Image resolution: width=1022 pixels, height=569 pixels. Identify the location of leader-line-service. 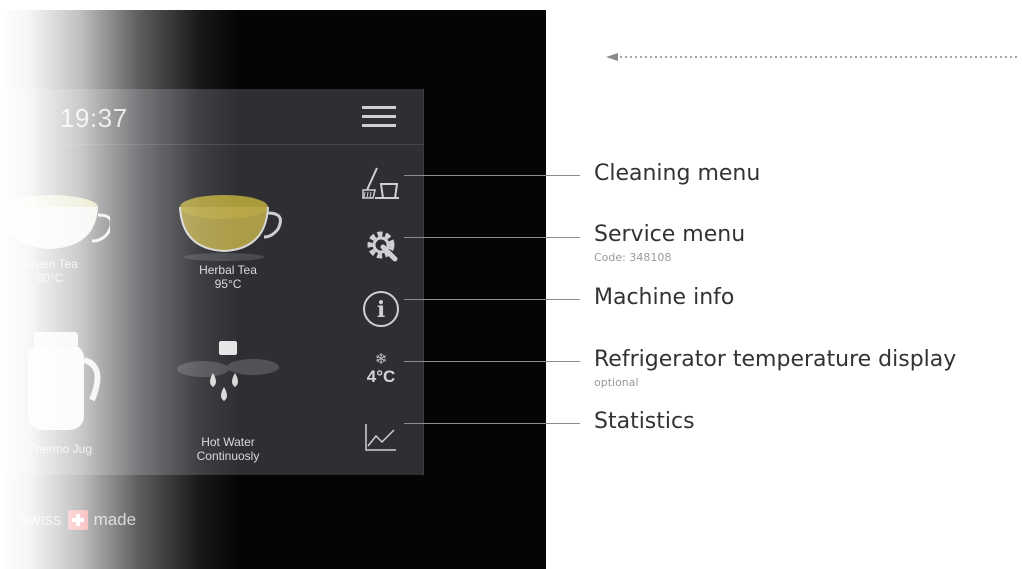
(492, 237).